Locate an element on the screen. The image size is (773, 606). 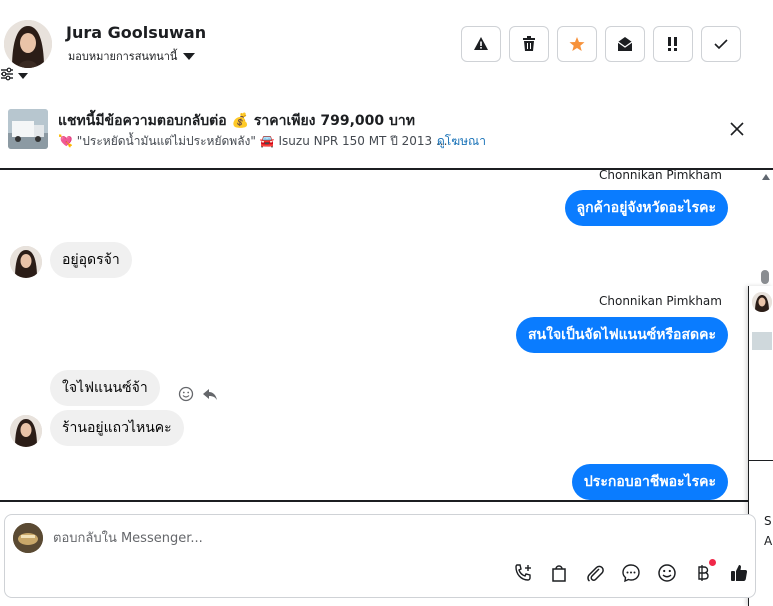
incoming-message: ร้านอยู่แถวไหนคะ is located at coordinates (117, 428).